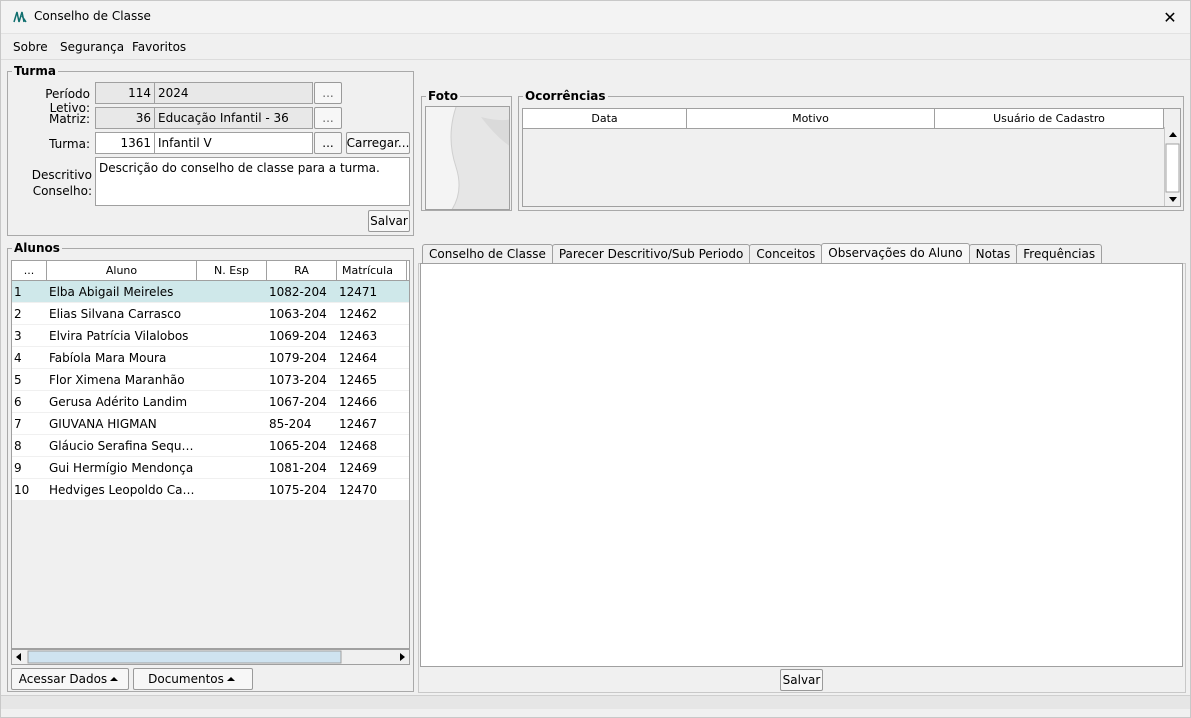 This screenshot has height=718, width=1191. I want to click on tab-notas: Notas, so click(993, 254).